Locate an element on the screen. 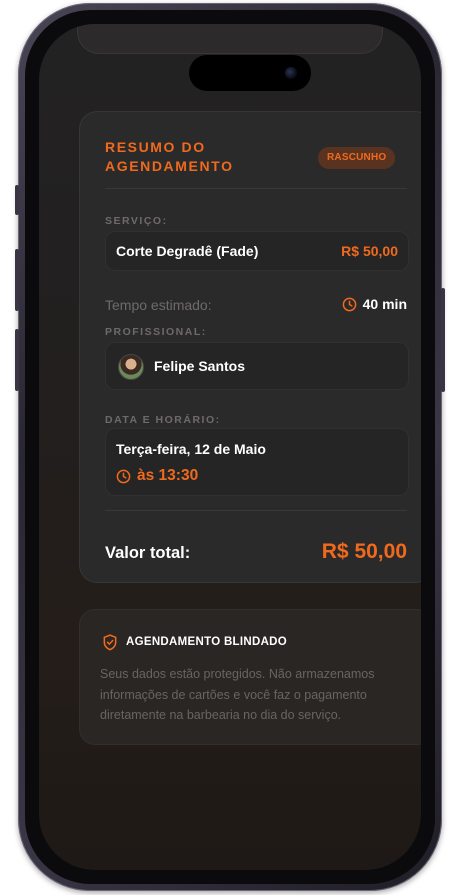  estimated-time-label: Tempo estimado: is located at coordinates (158, 305).